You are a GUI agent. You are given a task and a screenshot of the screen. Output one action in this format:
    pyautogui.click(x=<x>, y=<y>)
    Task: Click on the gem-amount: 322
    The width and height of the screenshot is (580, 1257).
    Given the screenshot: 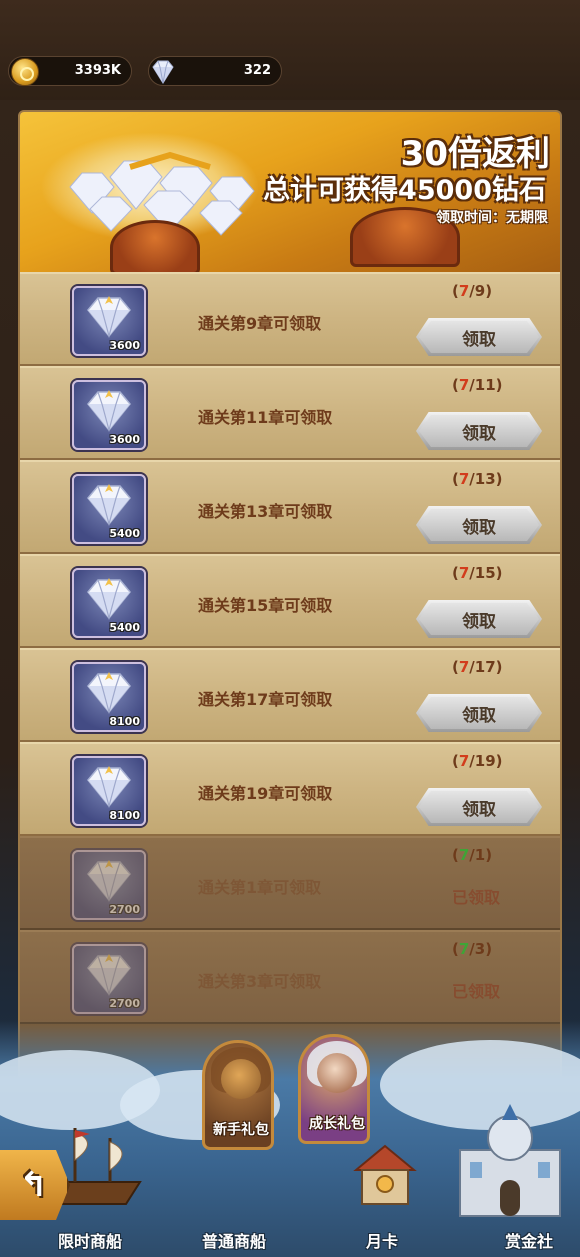 What is the action you would take?
    pyautogui.click(x=257, y=70)
    